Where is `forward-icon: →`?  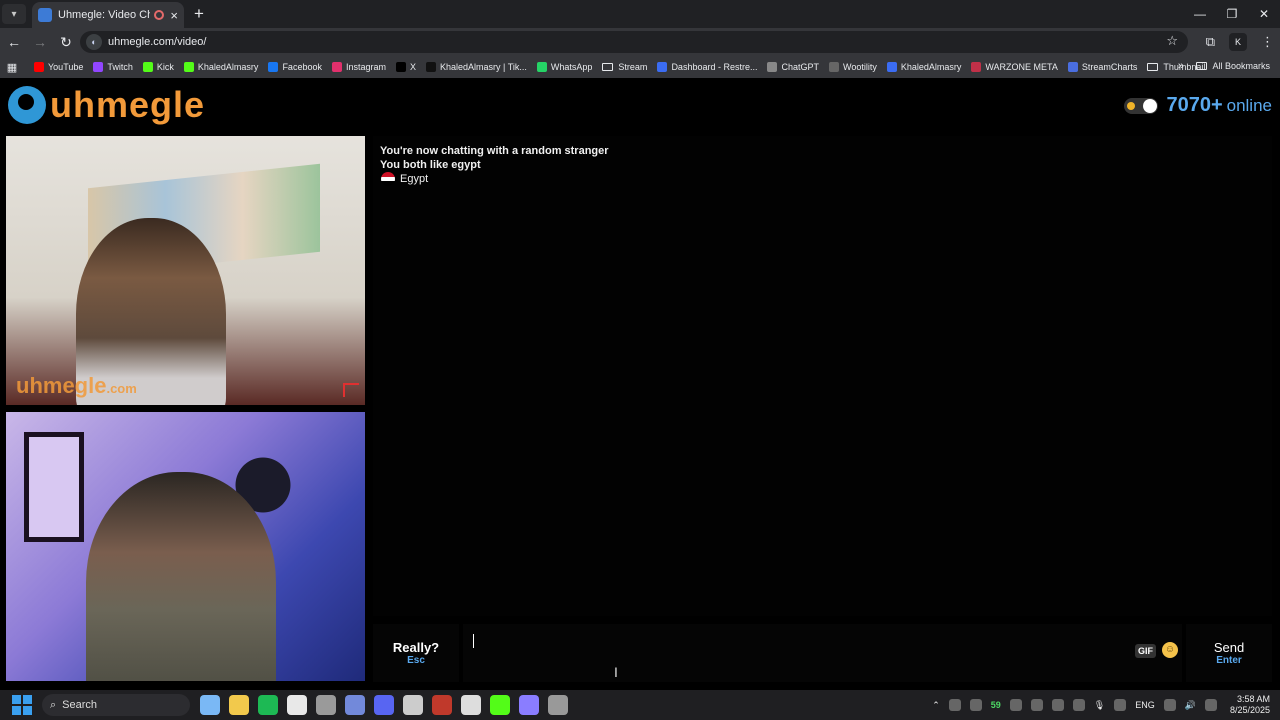 forward-icon: → is located at coordinates (40, 42).